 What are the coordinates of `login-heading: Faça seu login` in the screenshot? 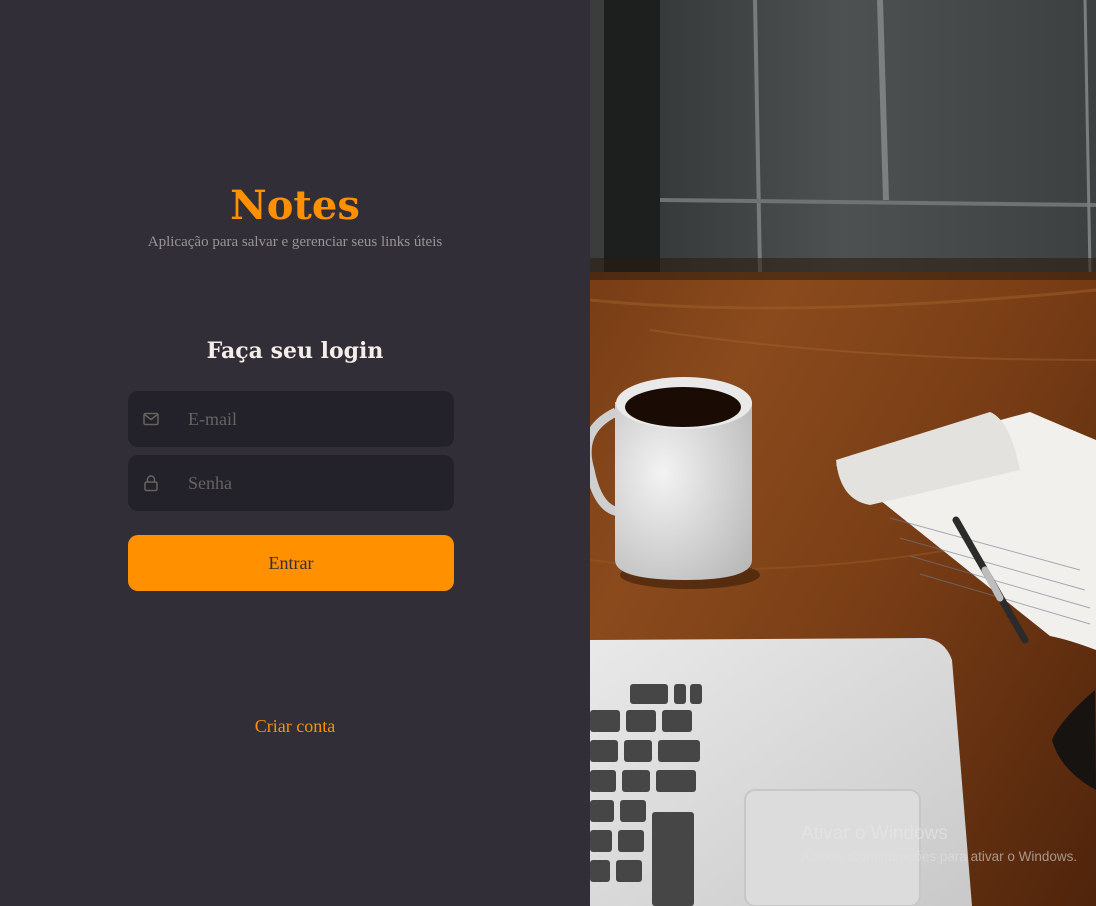 It's located at (295, 351).